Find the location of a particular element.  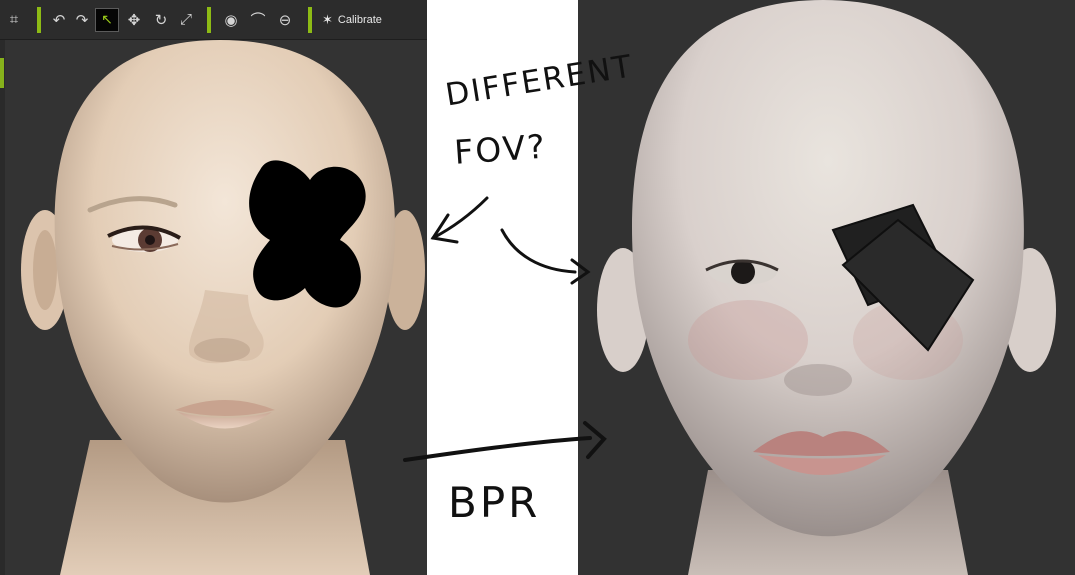

toolbar: ⌗ ↶ ↷ ↖ ✥ ↻ ⤢ ◉ ⌒ ⊖ ✶ Calibrate is located at coordinates (213, 20).